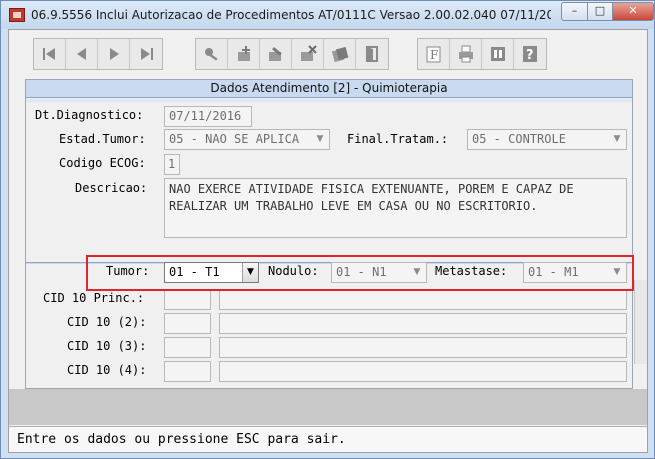  I want to click on print-icon, so click(466, 54).